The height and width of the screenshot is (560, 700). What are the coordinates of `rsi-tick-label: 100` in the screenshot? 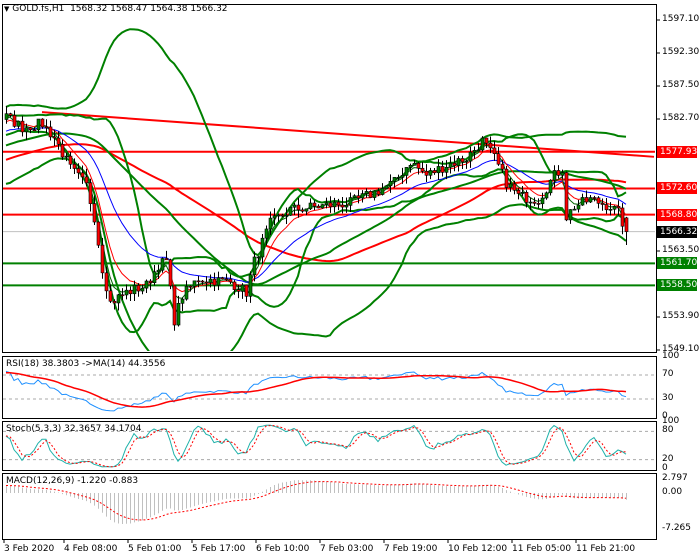 It's located at (671, 356).